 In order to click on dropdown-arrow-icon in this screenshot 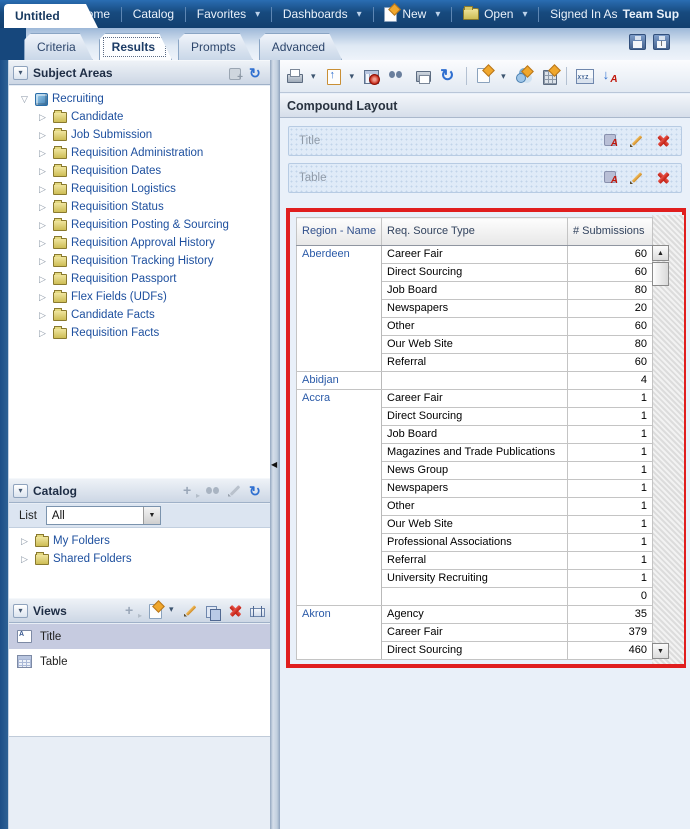, I will do `click(151, 515)`.